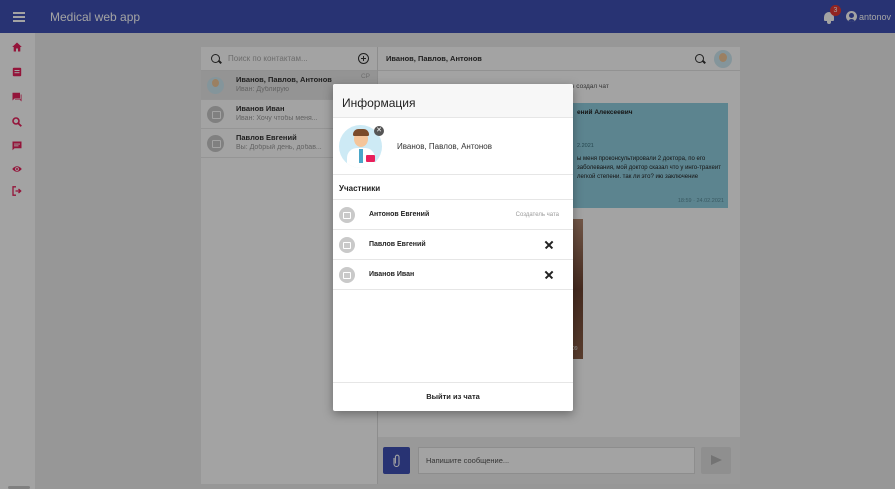 The height and width of the screenshot is (489, 895). I want to click on member-name: Иванов Иван, so click(392, 274).